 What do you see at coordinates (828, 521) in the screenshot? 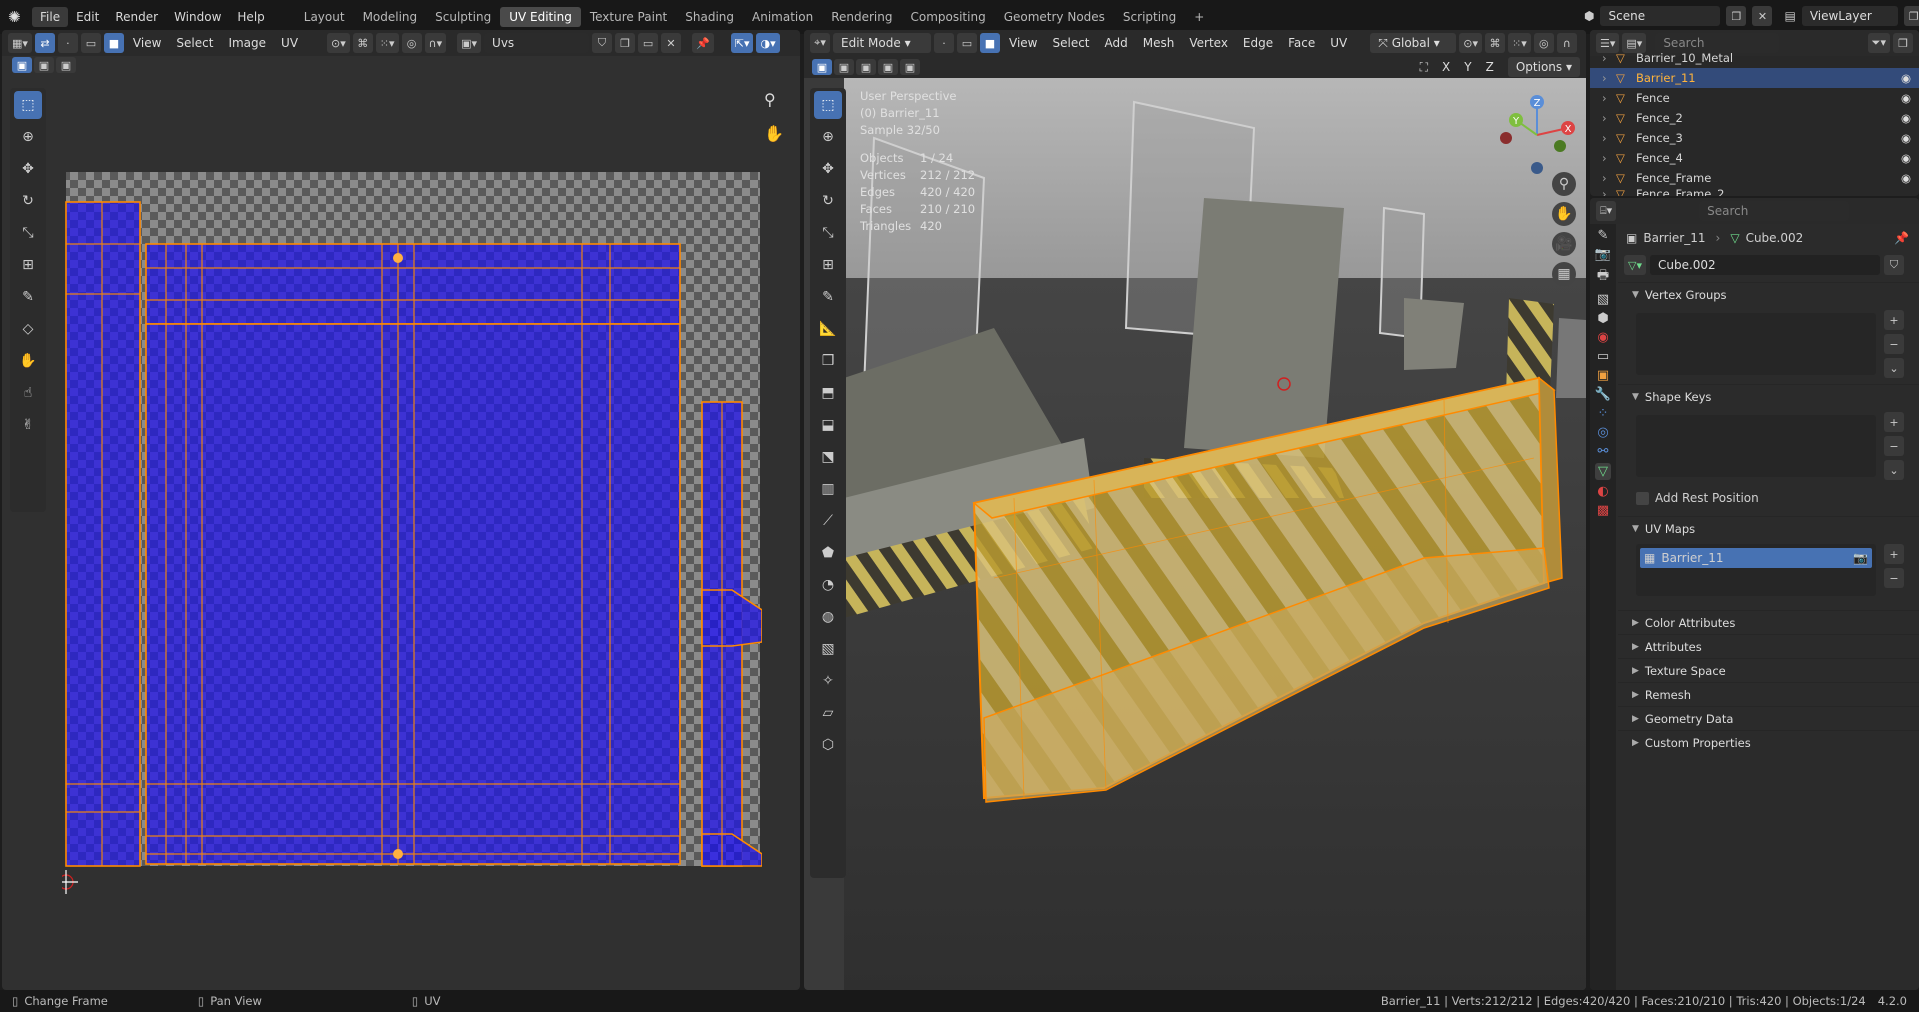
I see `knife-tool-icon: ⟋` at bounding box center [828, 521].